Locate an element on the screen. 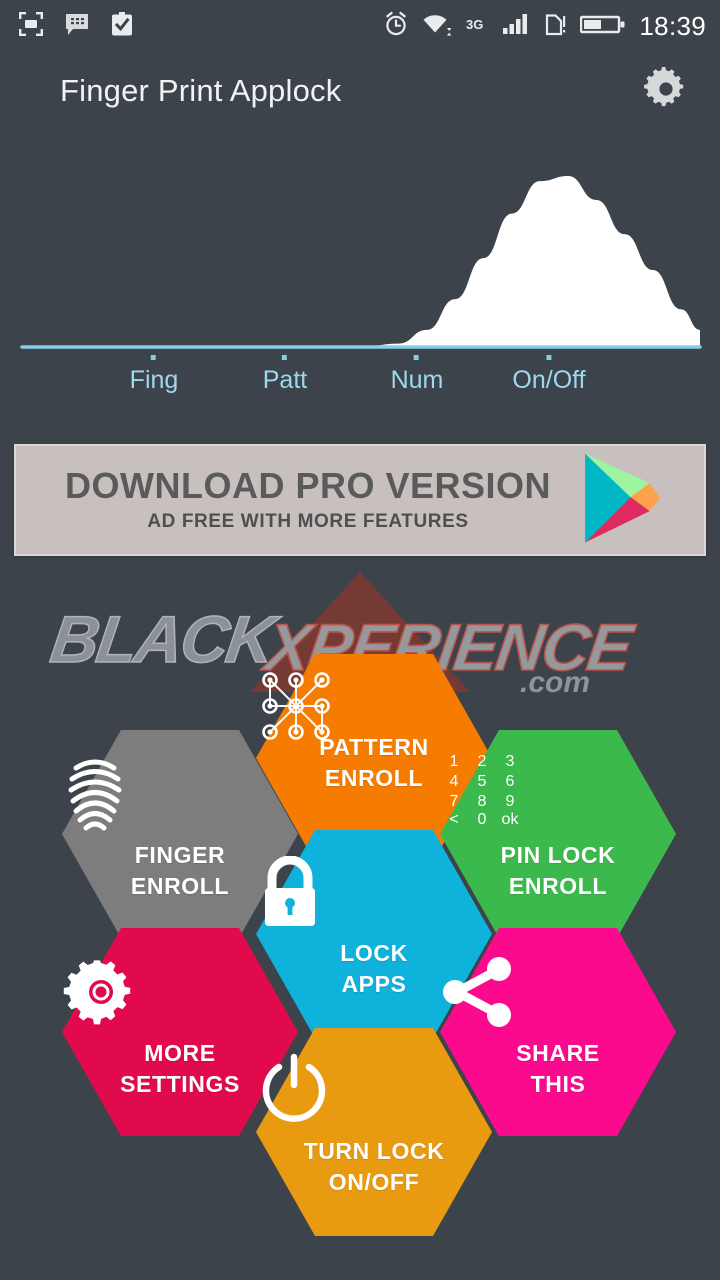 The image size is (720, 1280). hex-button-turn-lock-on-off: TURN LOCK ON/OFF is located at coordinates (374, 1132).